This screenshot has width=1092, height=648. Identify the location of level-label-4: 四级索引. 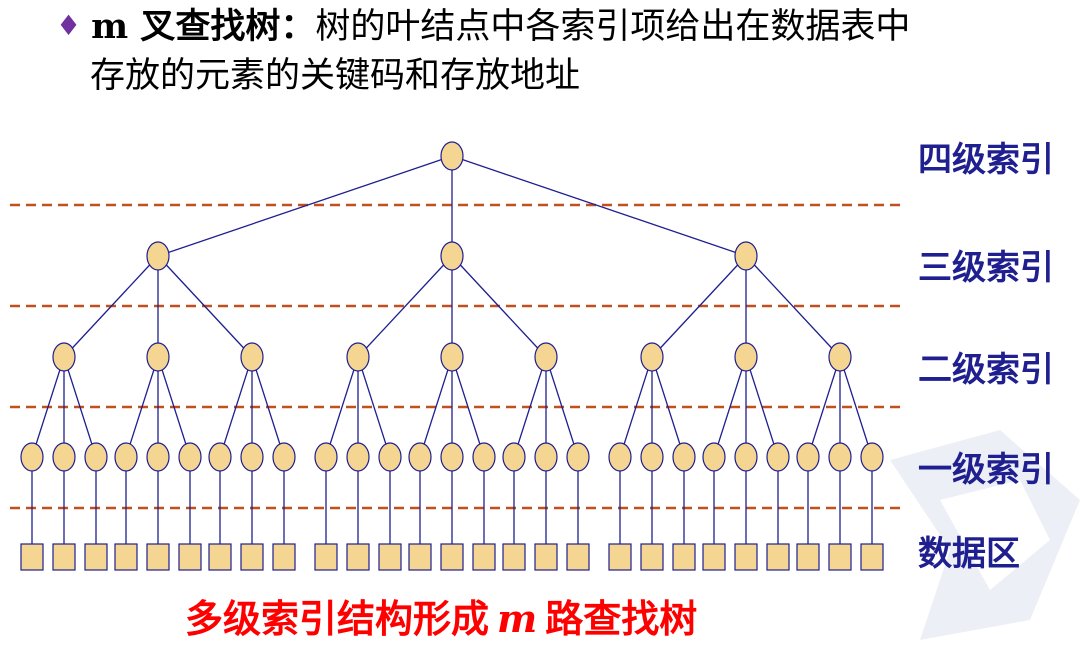
(986, 160).